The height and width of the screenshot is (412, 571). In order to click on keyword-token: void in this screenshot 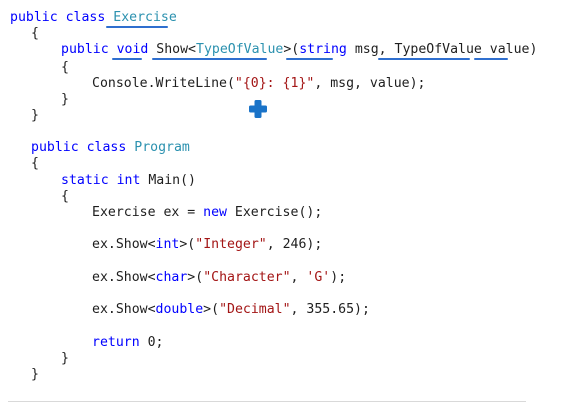, I will do `click(132, 49)`.